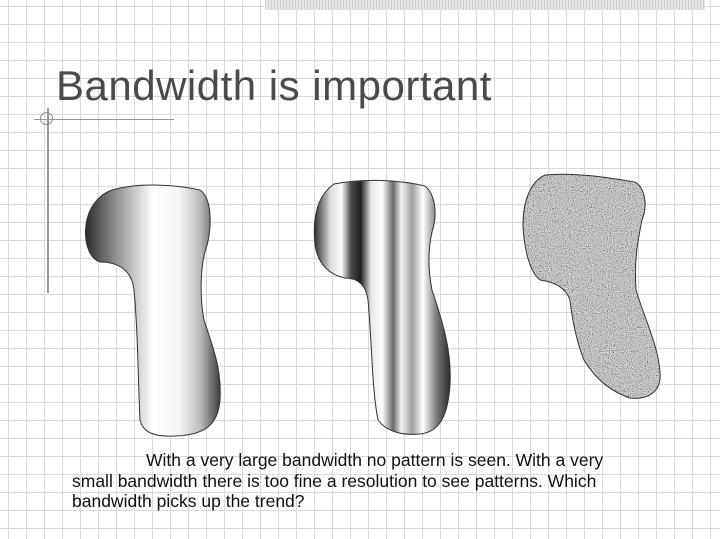 This screenshot has width=720, height=539. I want to click on medium-bandwidth-shape, so click(382, 307).